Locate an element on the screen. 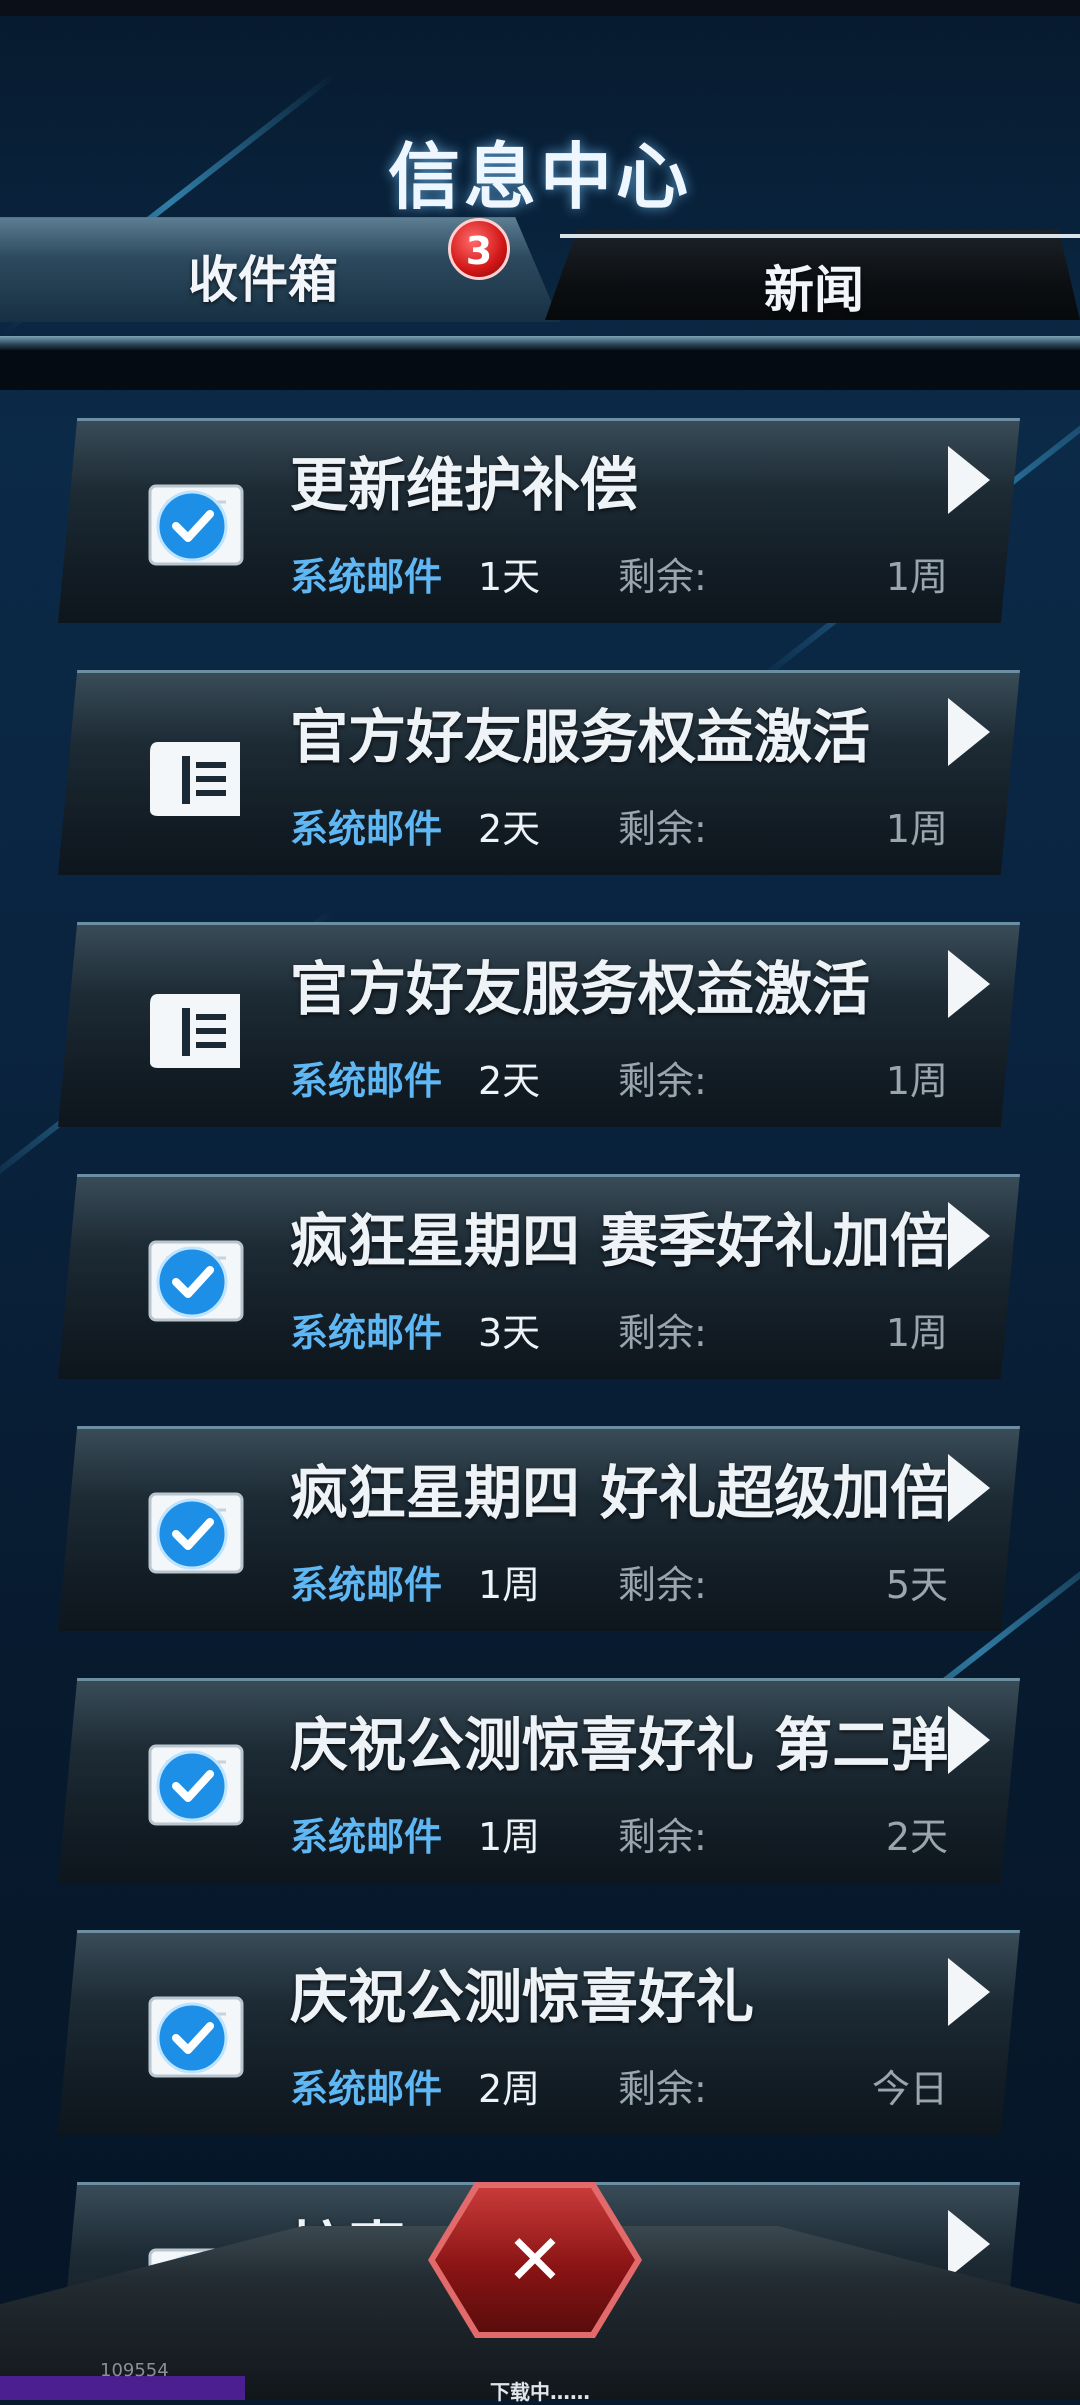 This screenshot has height=2405, width=1080. mail-title: 庆祝公测惊喜好礼 第二弹 is located at coordinates (619, 1745).